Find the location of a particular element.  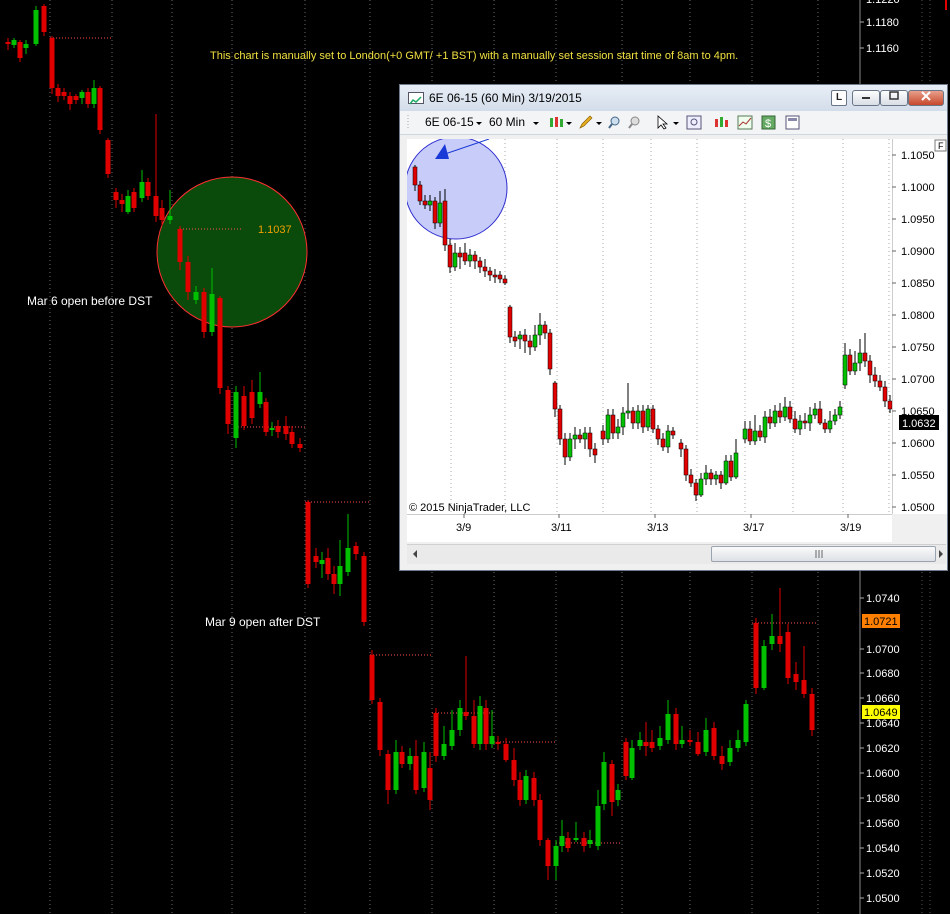

interval-chevron-down-icon is located at coordinates (536, 122).